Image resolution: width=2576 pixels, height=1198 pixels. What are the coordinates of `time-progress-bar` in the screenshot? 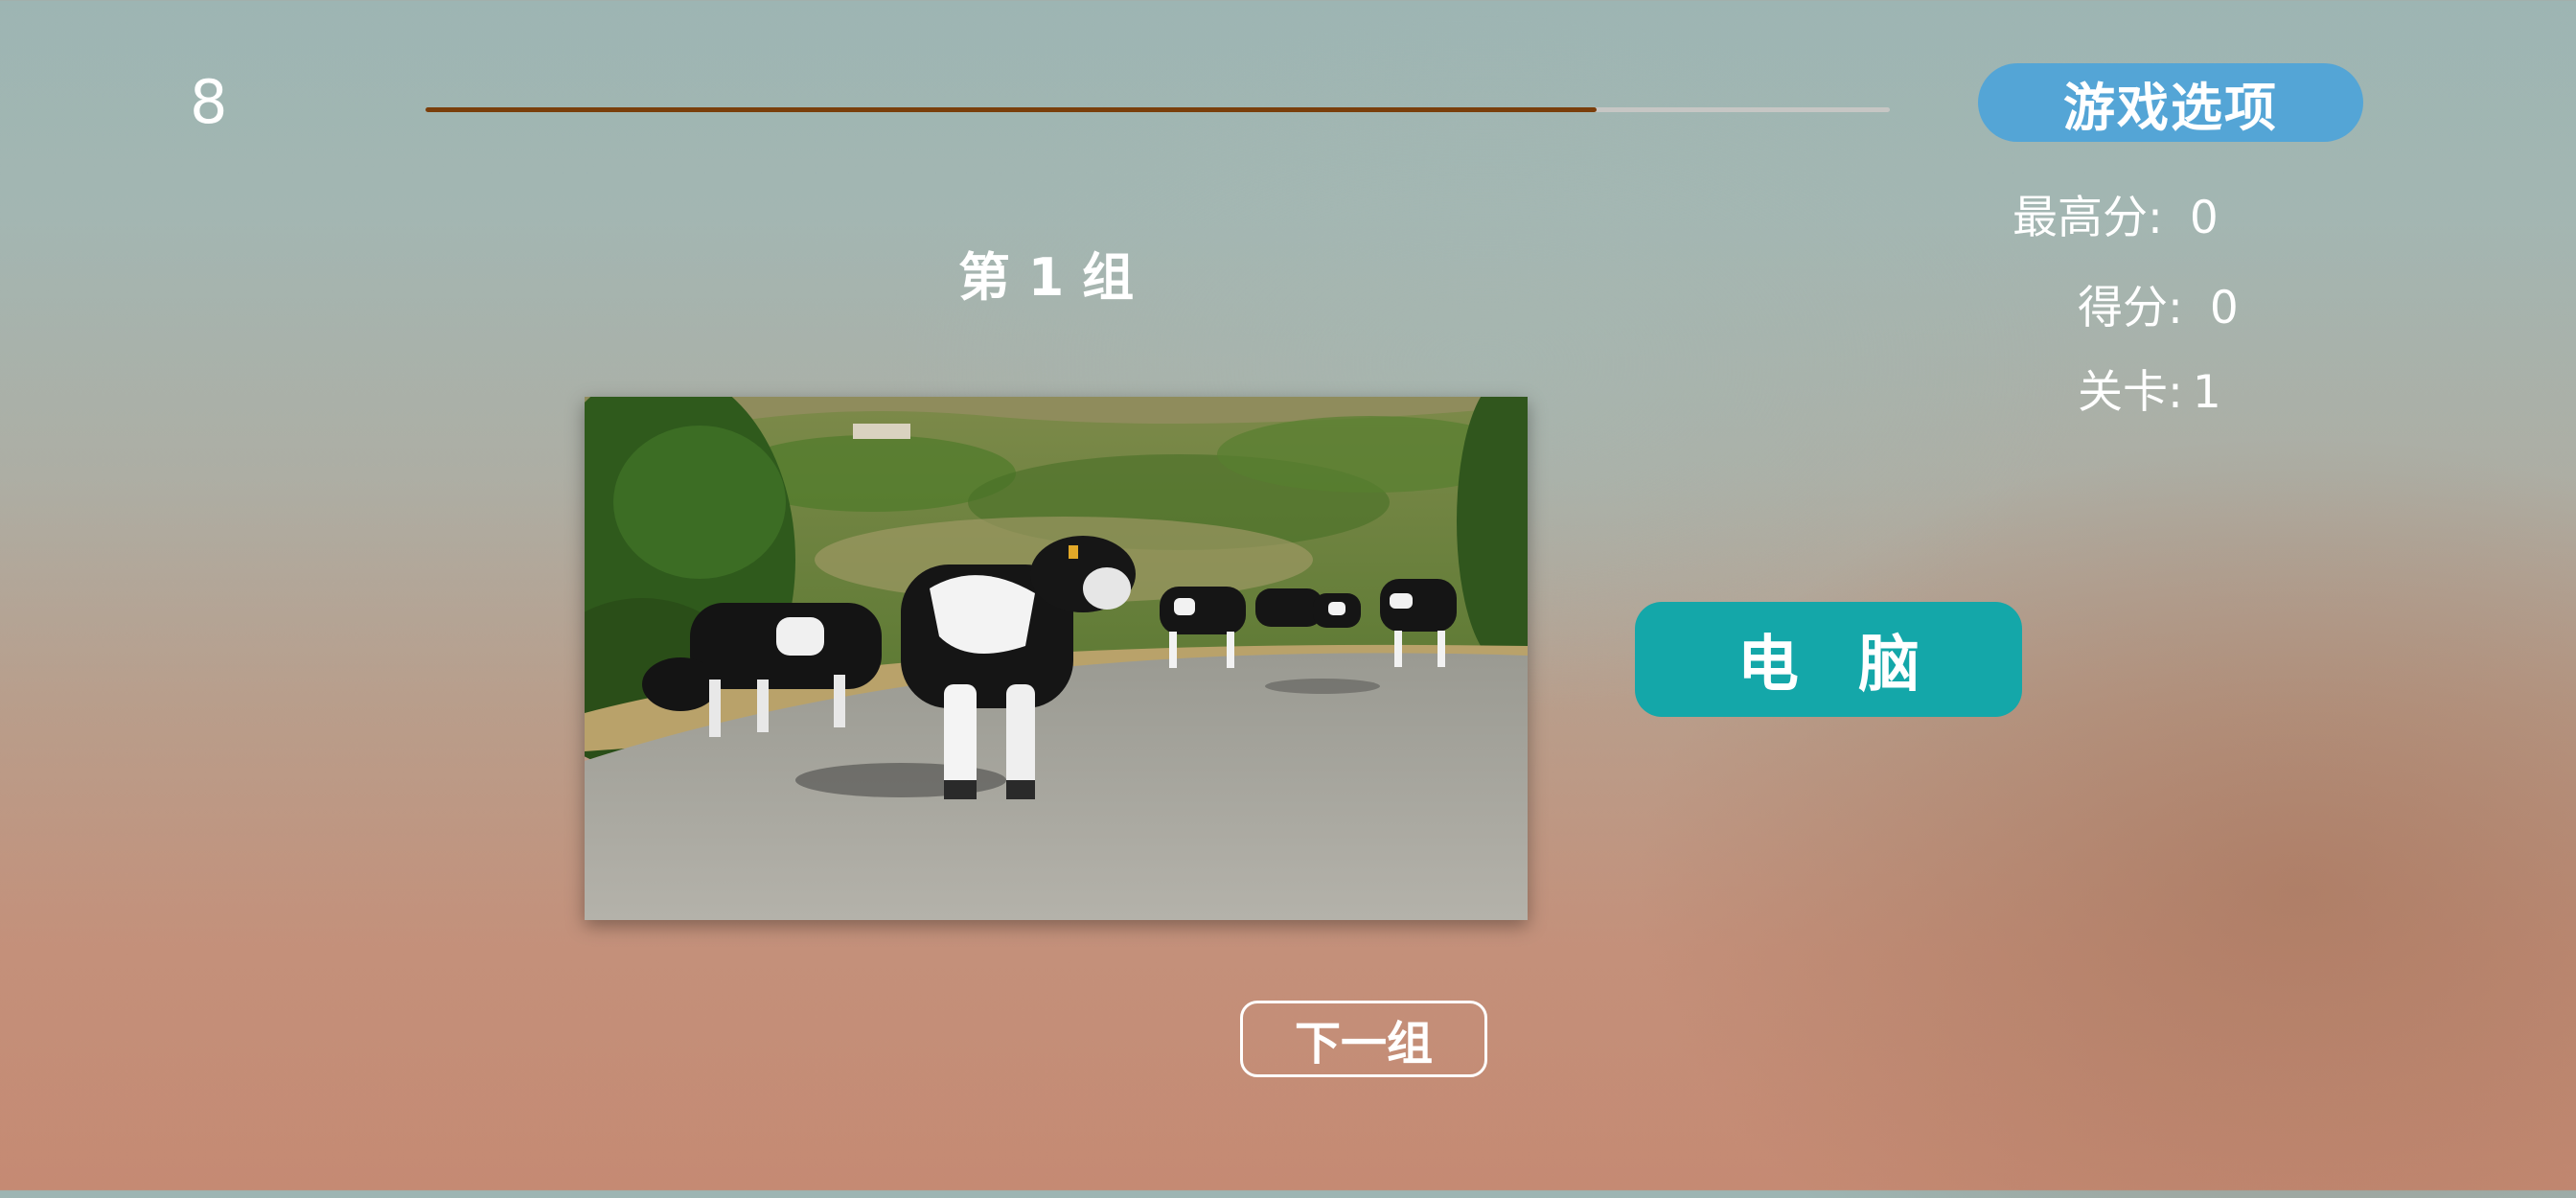 It's located at (1158, 110).